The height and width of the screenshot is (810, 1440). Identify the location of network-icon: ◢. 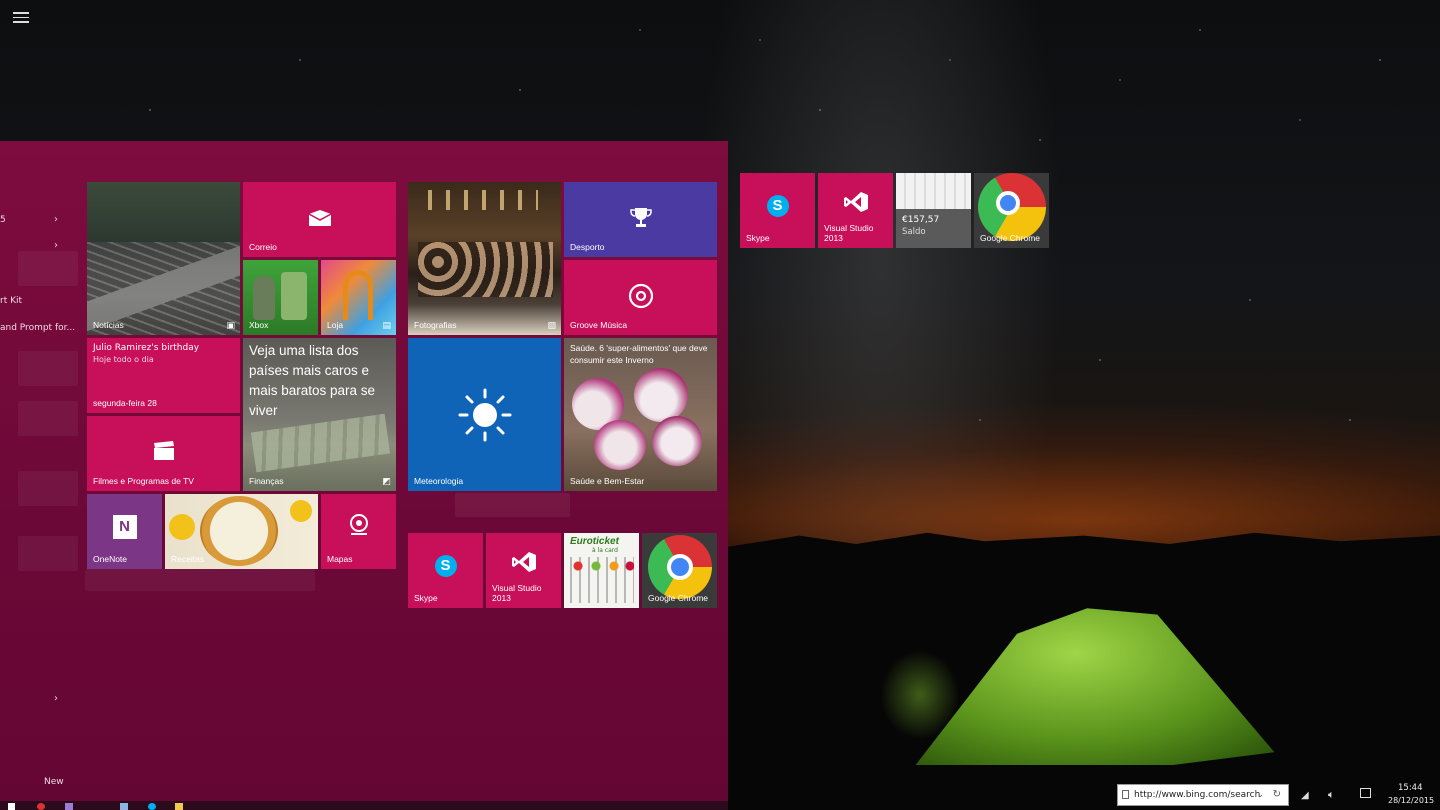
(1305, 795).